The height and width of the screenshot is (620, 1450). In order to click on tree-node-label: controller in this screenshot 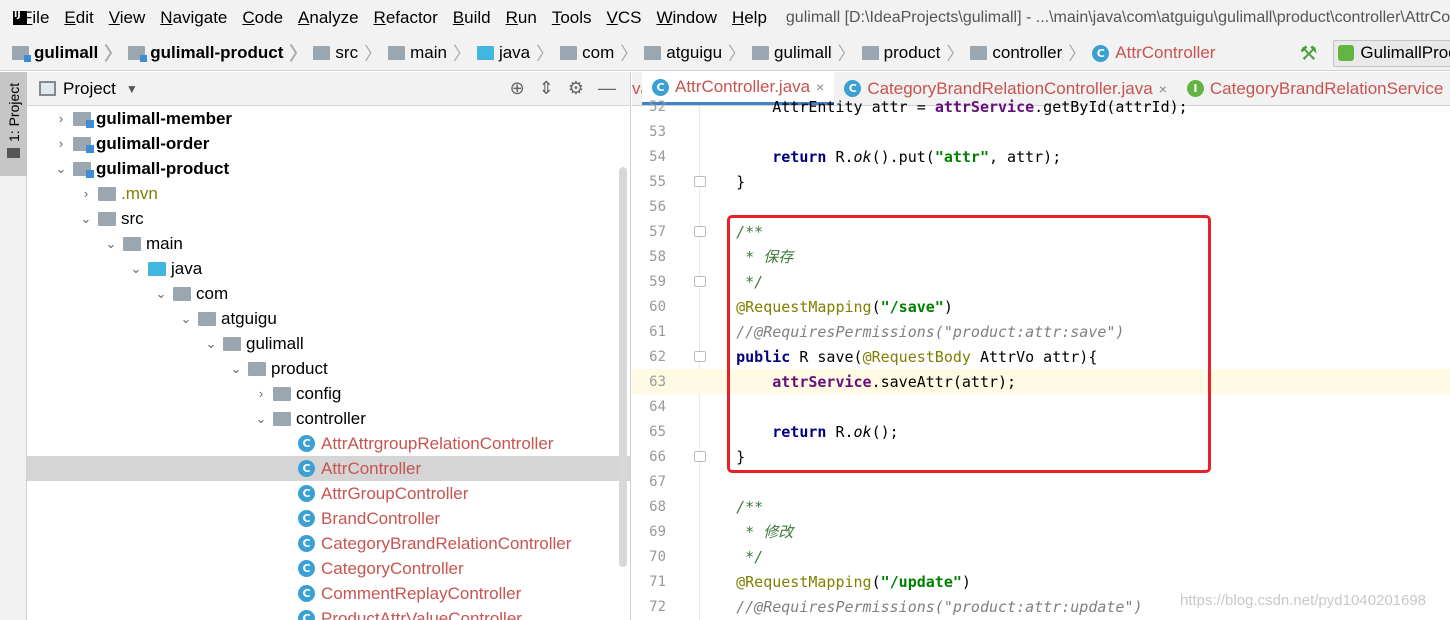, I will do `click(331, 418)`.